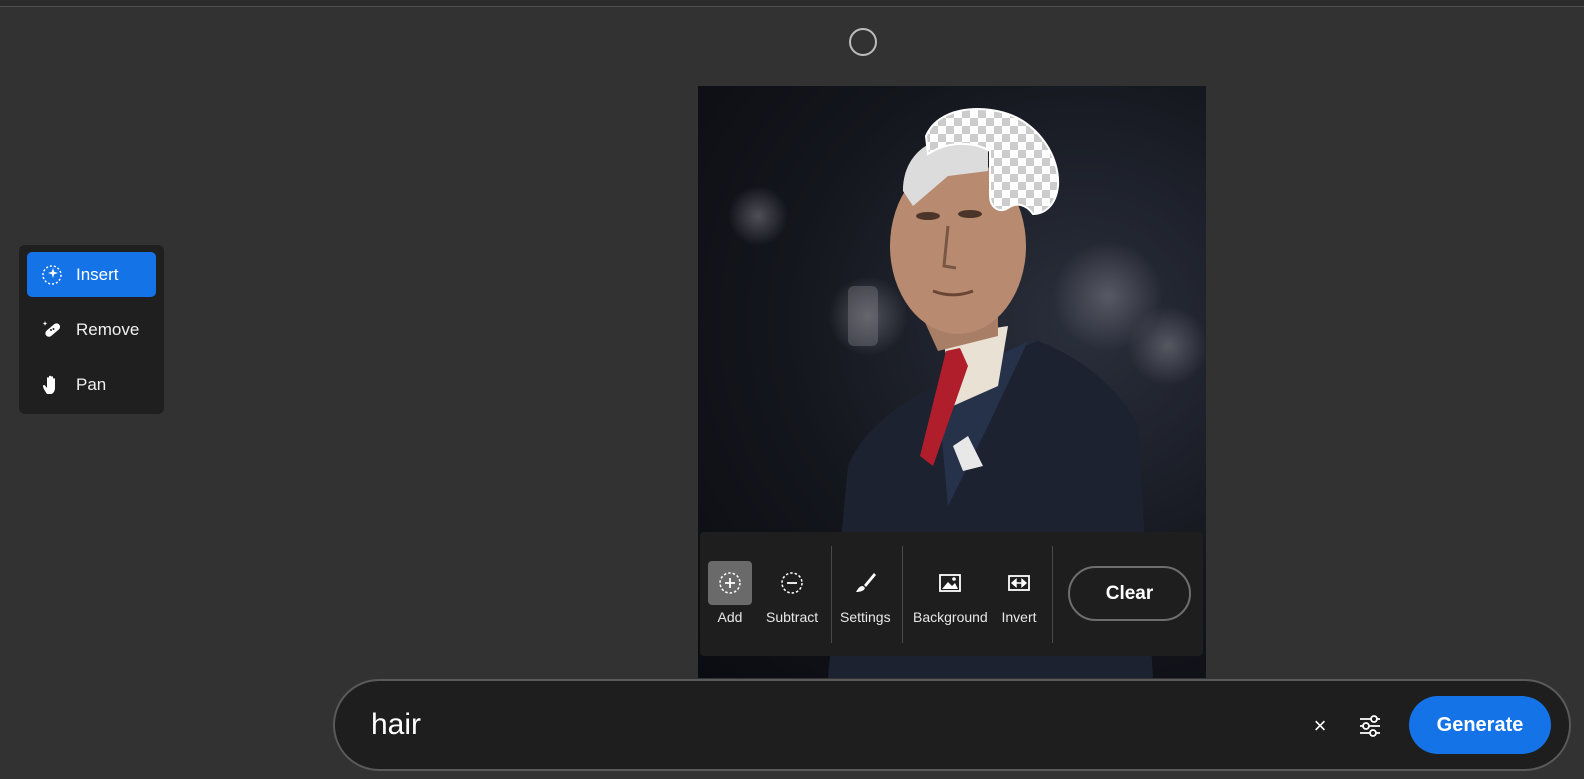  What do you see at coordinates (52, 385) in the screenshot?
I see `hand-icon` at bounding box center [52, 385].